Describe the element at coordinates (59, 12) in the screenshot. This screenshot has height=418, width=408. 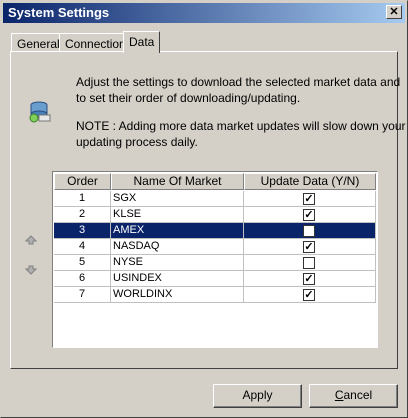
I see `window-title: System Settings` at that location.